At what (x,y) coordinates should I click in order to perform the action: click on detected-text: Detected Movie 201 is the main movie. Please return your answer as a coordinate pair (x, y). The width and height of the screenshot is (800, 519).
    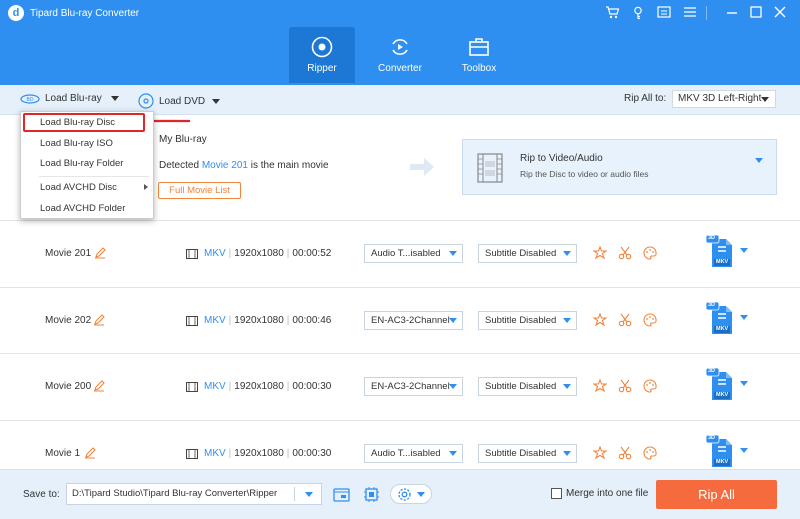
    Looking at the image, I should click on (244, 165).